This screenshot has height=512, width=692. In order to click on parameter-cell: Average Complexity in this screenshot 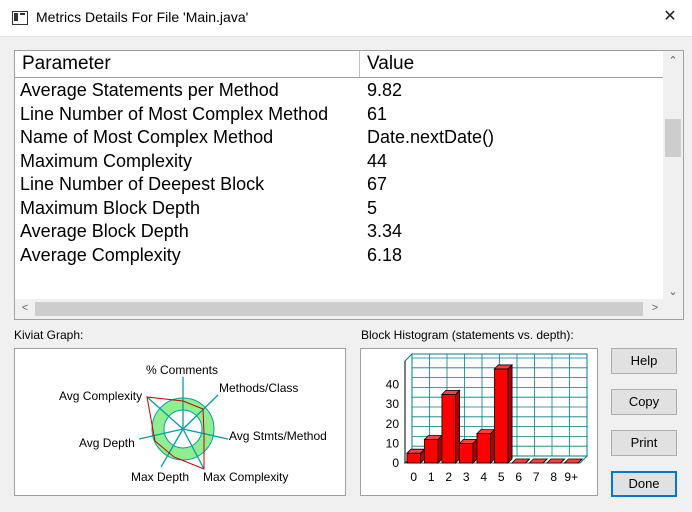, I will do `click(100, 254)`.